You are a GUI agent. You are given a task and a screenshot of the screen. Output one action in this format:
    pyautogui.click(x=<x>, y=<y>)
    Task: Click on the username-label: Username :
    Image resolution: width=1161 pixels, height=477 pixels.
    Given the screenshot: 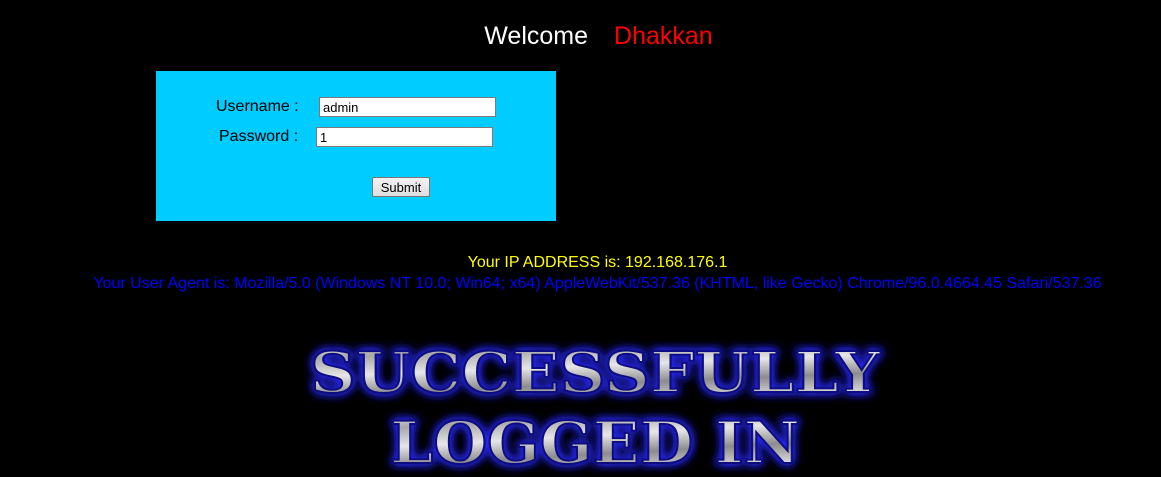 What is the action you would take?
    pyautogui.click(x=257, y=106)
    